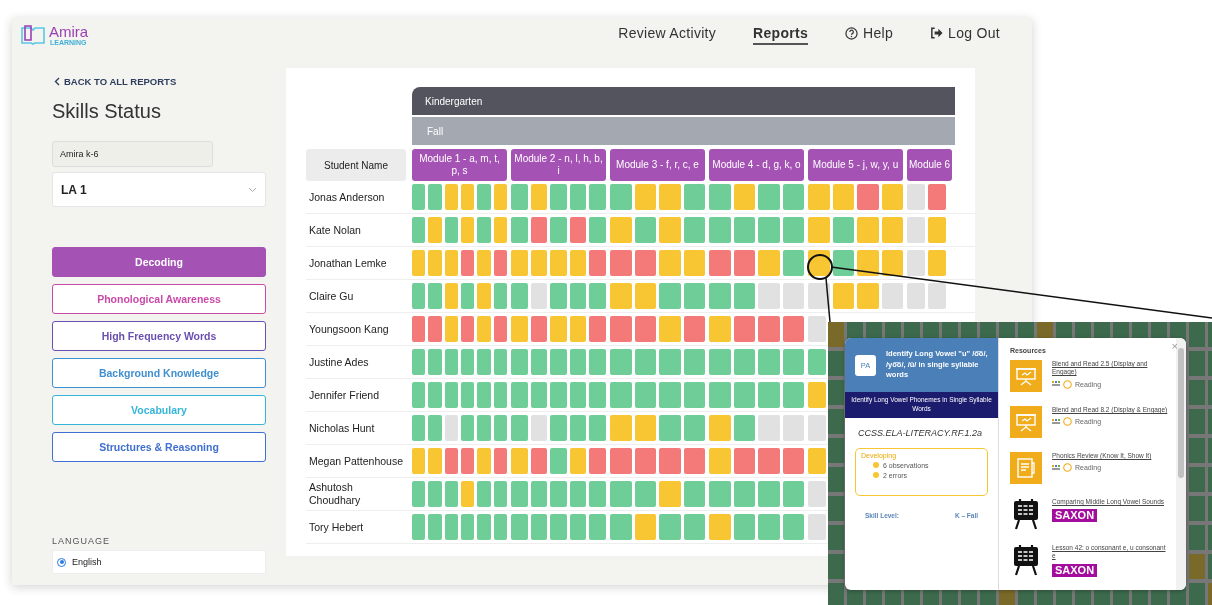 The width and height of the screenshot is (1212, 605). I want to click on skill-button: Background Knowledge, so click(159, 373).